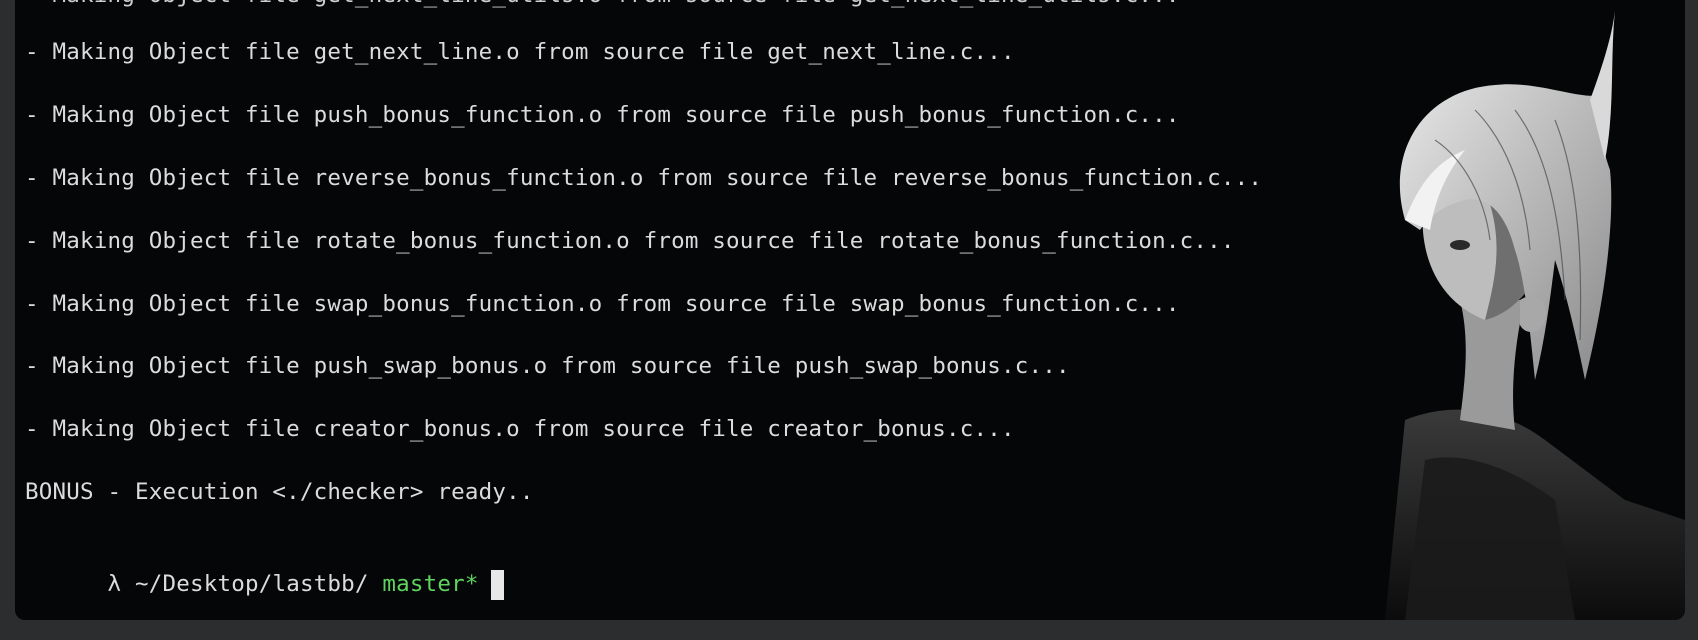 This screenshot has width=1698, height=640. What do you see at coordinates (497, 584) in the screenshot?
I see `terminal-cursor` at bounding box center [497, 584].